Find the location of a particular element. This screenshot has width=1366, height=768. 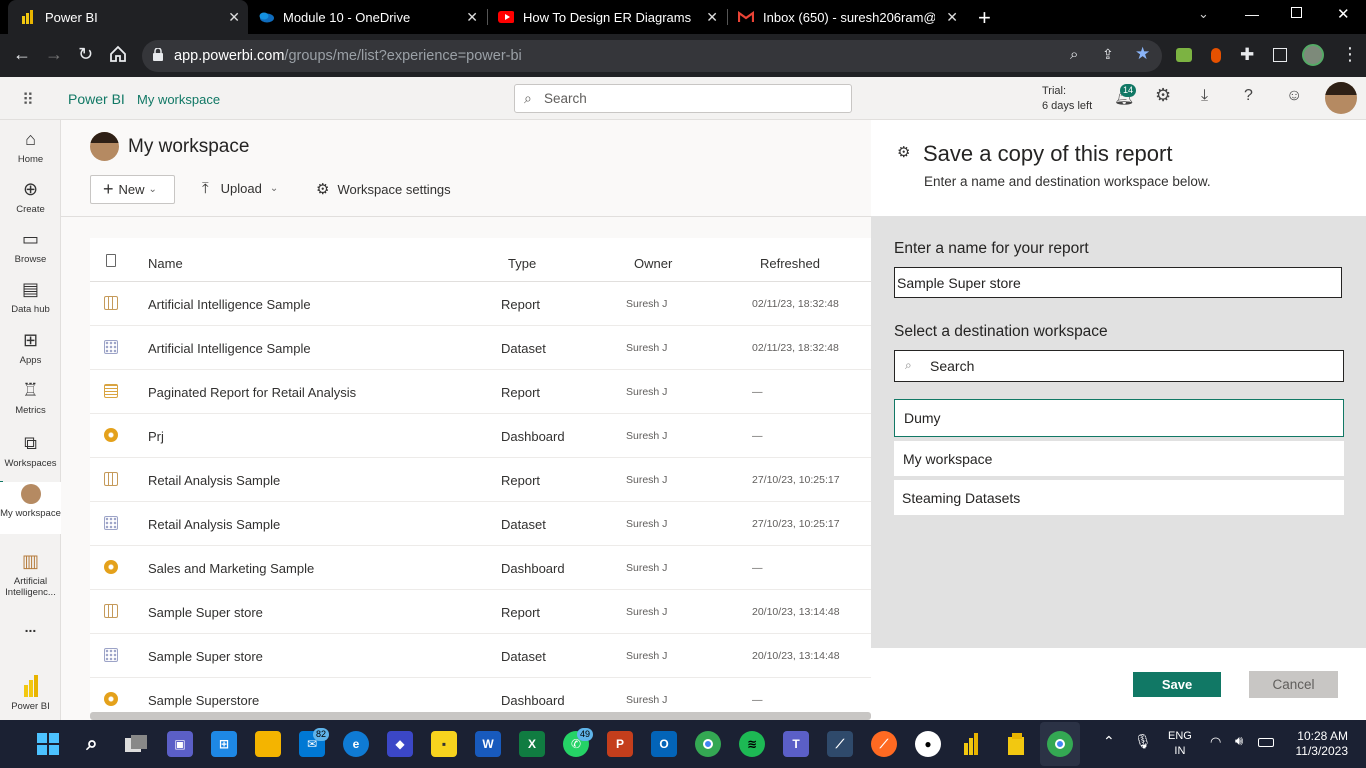

tab-search-chevron-icon: ⌄ is located at coordinates (1203, 14).